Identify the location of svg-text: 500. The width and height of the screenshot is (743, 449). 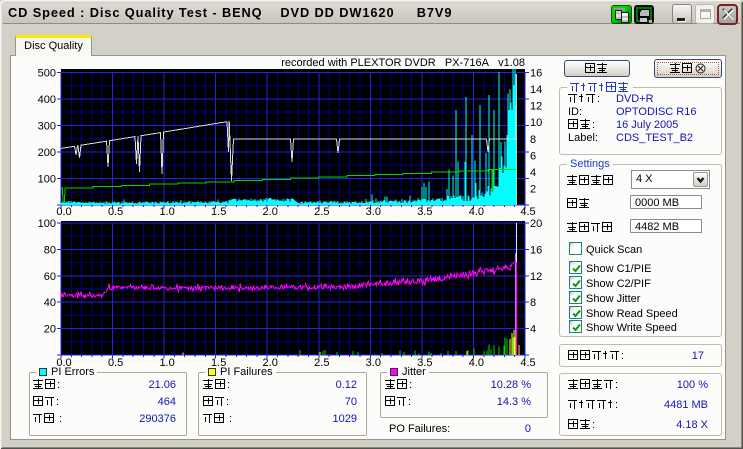
(47, 74).